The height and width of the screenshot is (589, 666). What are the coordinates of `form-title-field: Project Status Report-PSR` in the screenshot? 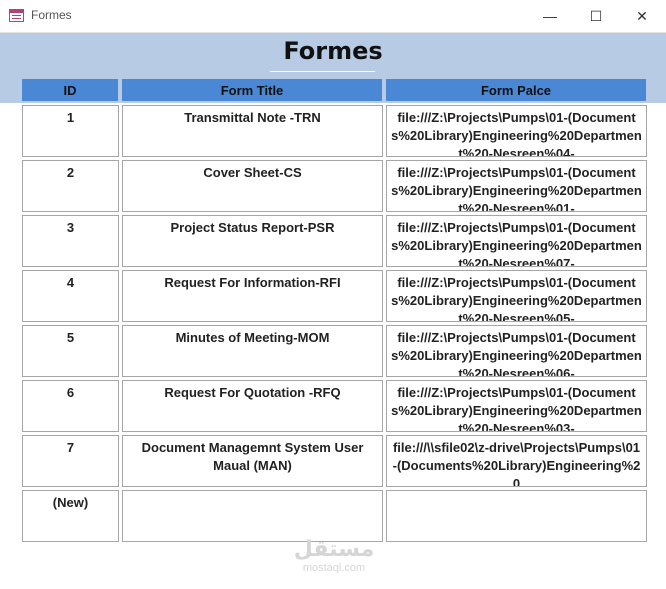 It's located at (252, 241).